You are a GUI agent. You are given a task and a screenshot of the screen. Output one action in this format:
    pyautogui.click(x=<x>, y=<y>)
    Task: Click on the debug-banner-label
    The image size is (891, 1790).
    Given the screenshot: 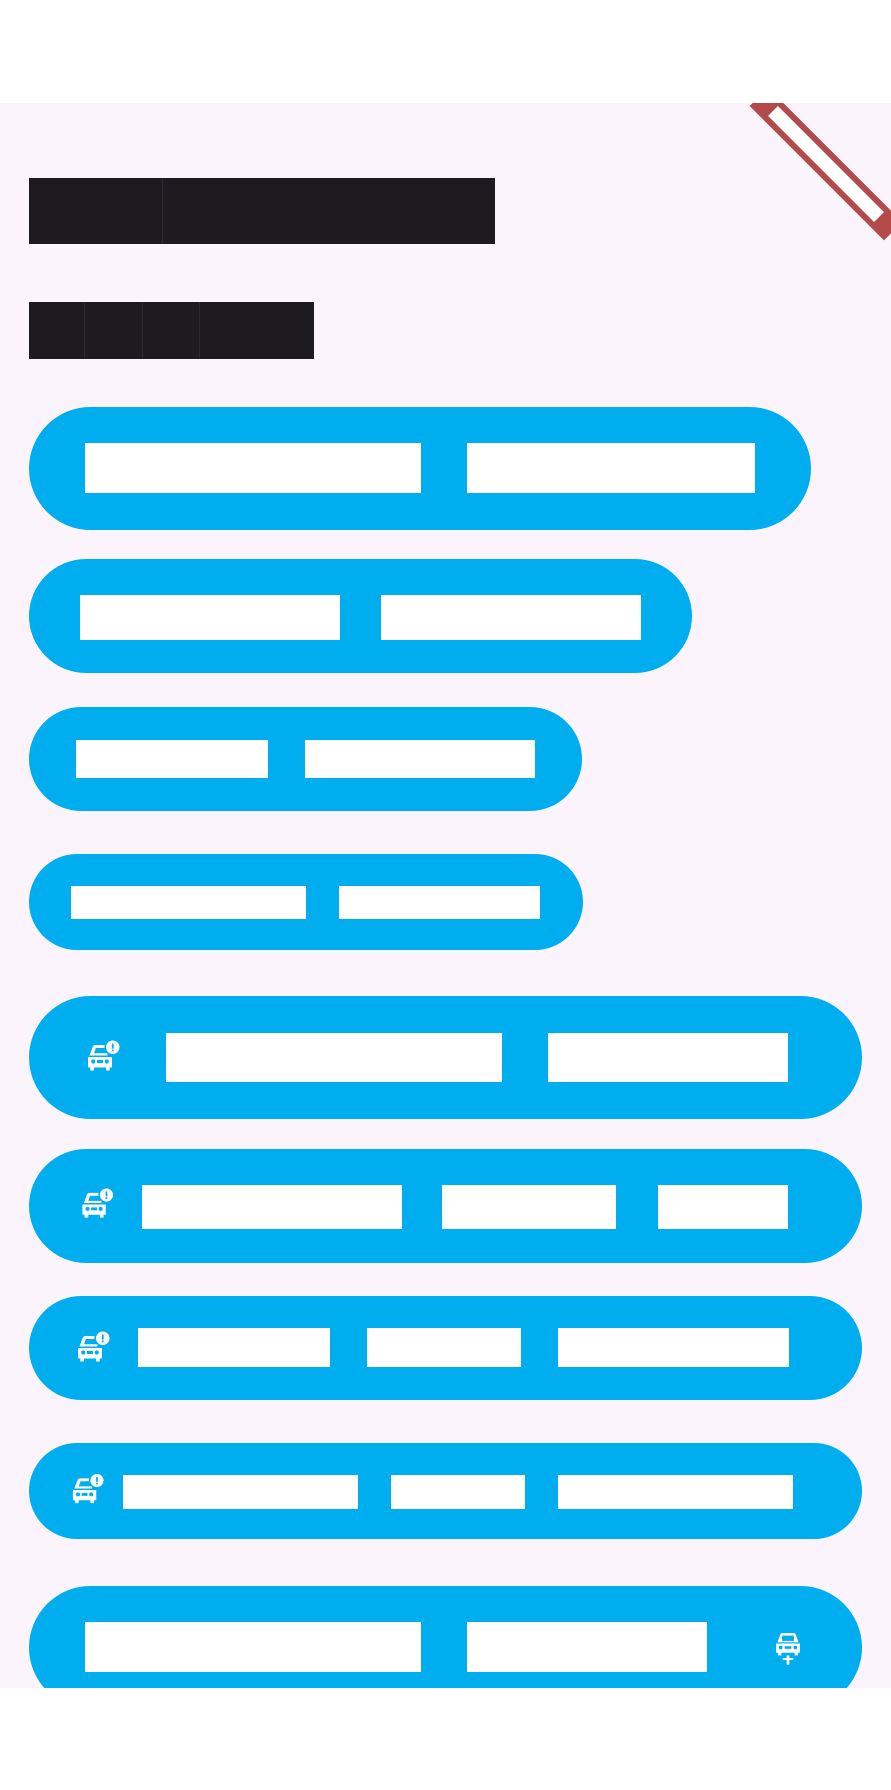 What is the action you would take?
    pyautogui.click(x=826, y=164)
    